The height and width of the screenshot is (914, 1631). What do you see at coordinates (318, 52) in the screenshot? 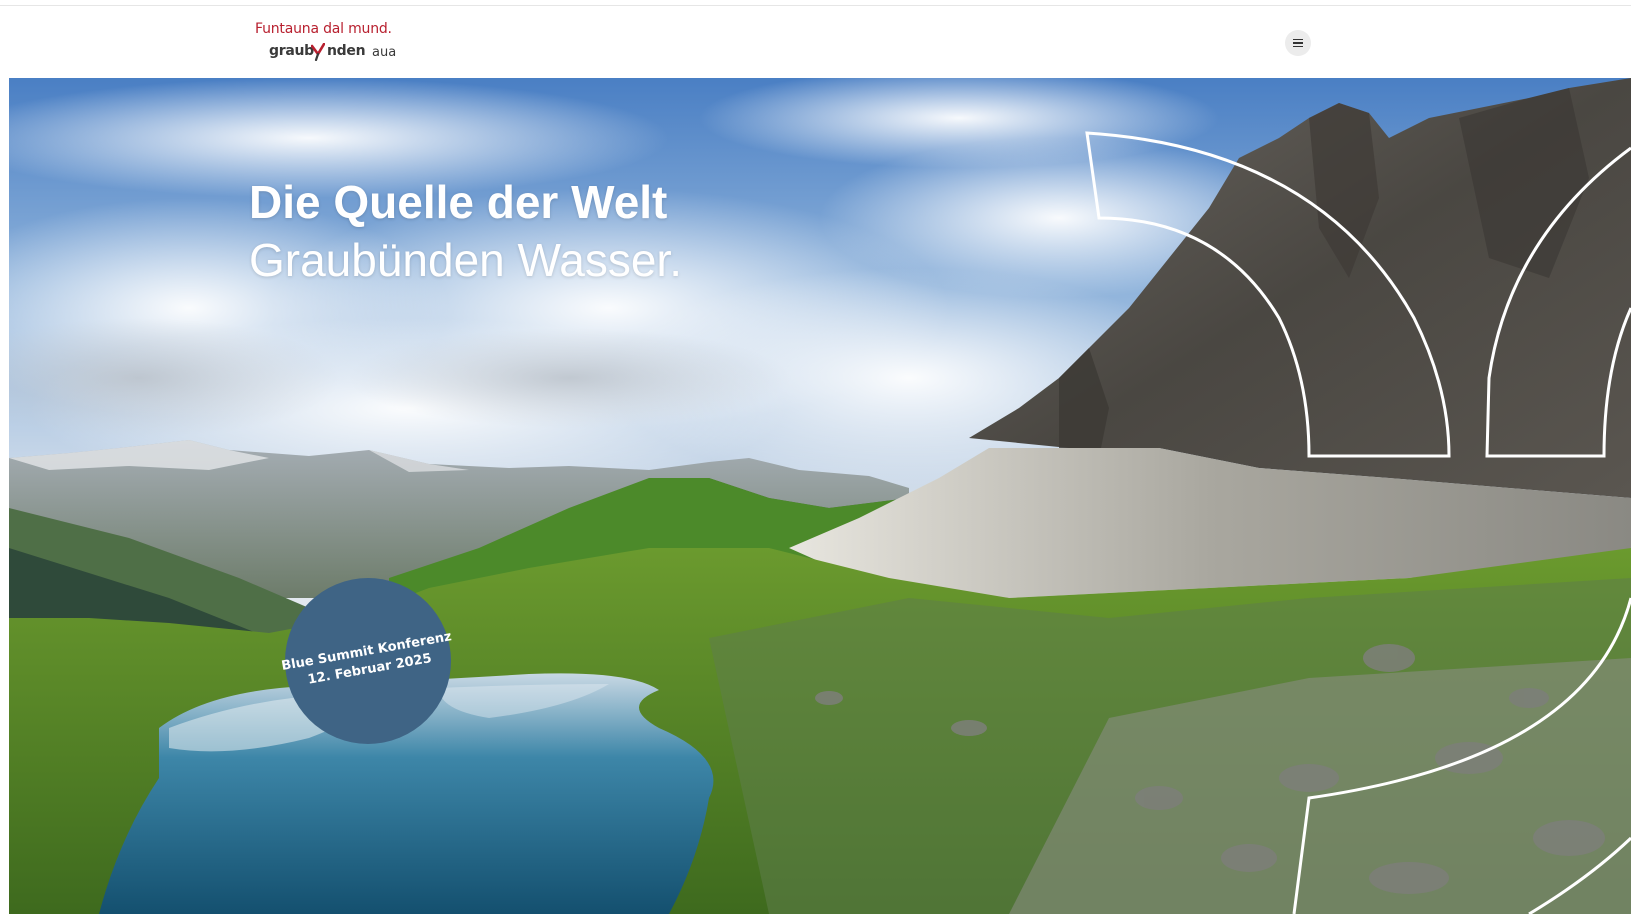
I see `logo-drop-mark-icon` at bounding box center [318, 52].